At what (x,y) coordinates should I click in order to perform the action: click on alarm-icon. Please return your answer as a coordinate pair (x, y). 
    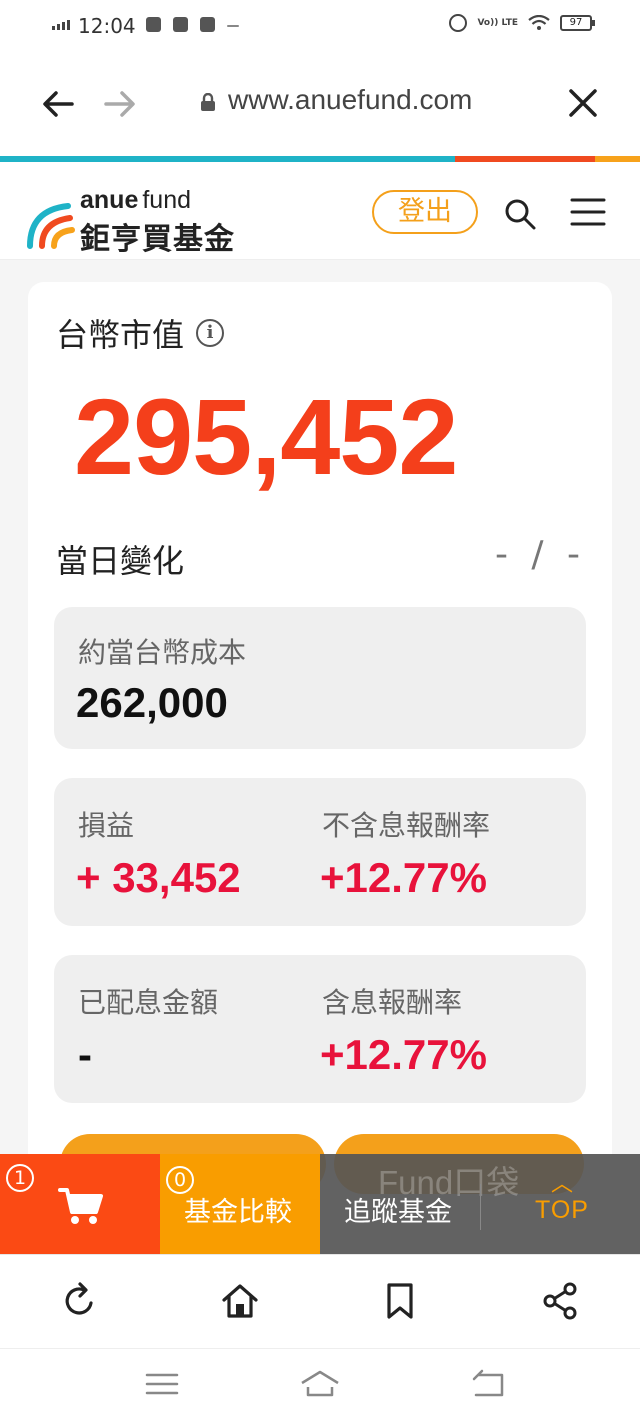
    Looking at the image, I should click on (458, 23).